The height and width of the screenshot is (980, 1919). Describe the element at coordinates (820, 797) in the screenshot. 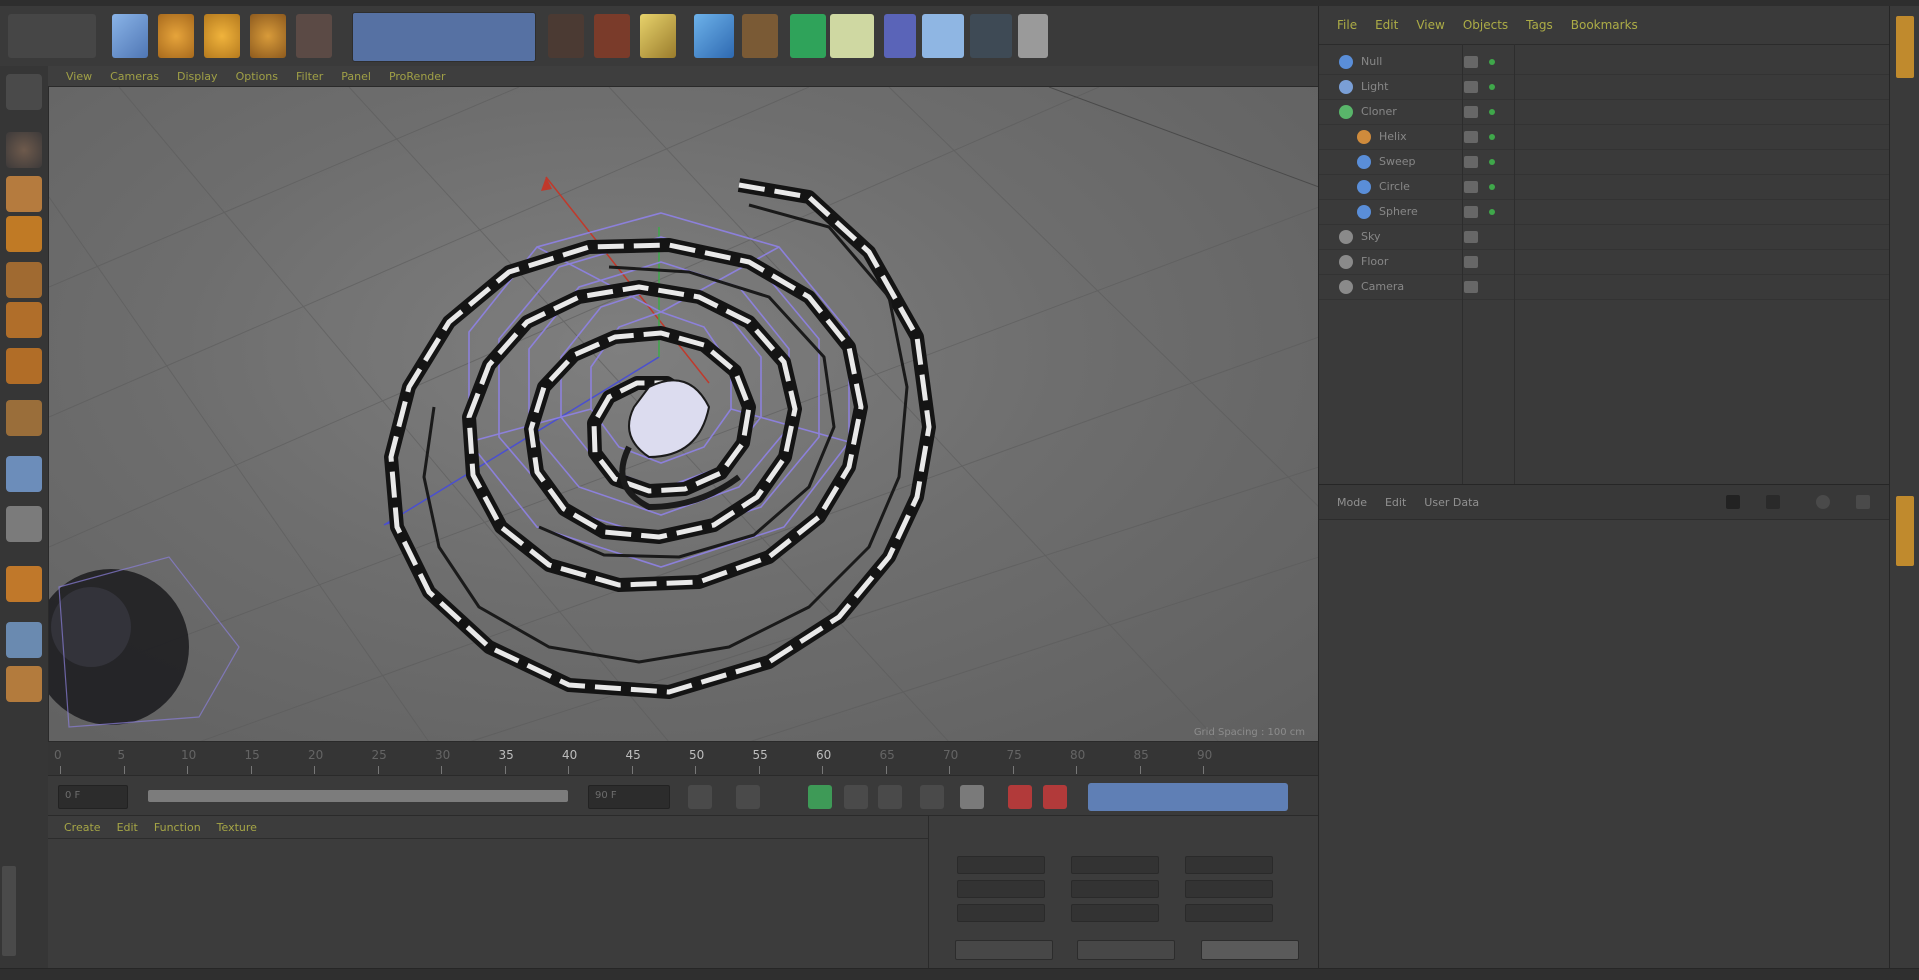

I see `play-icon` at that location.